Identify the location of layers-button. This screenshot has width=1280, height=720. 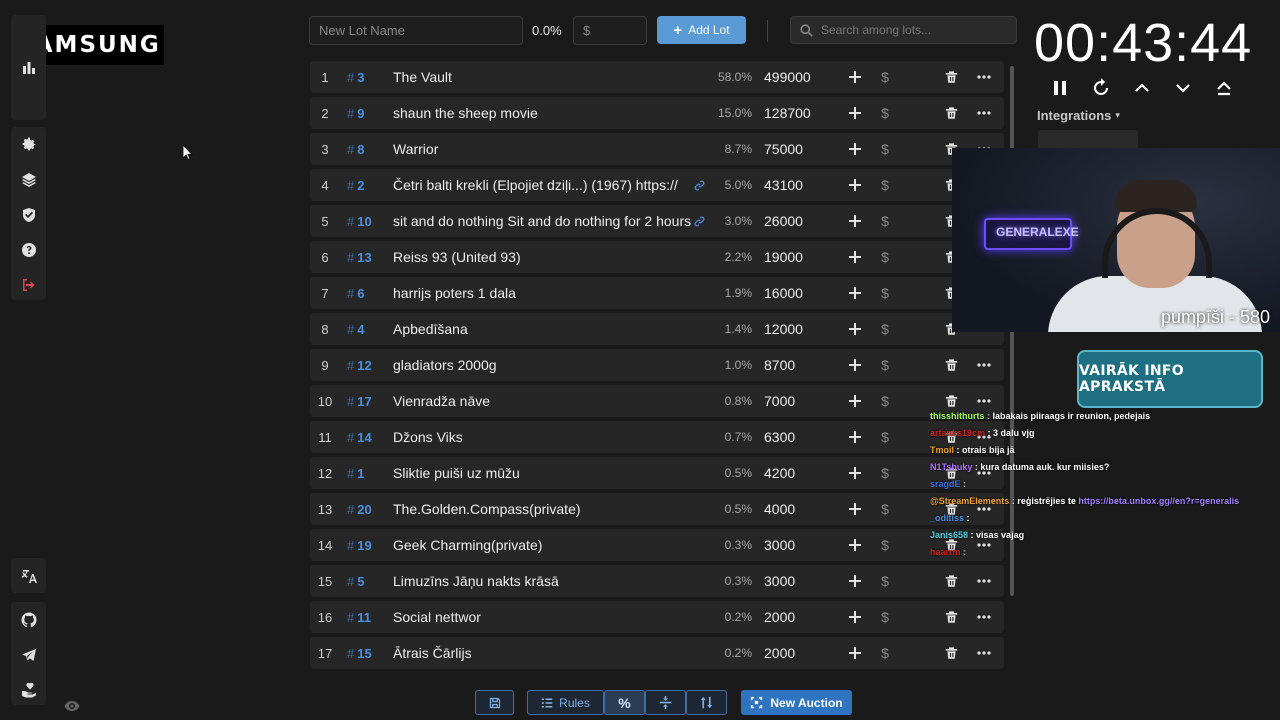
(28, 179).